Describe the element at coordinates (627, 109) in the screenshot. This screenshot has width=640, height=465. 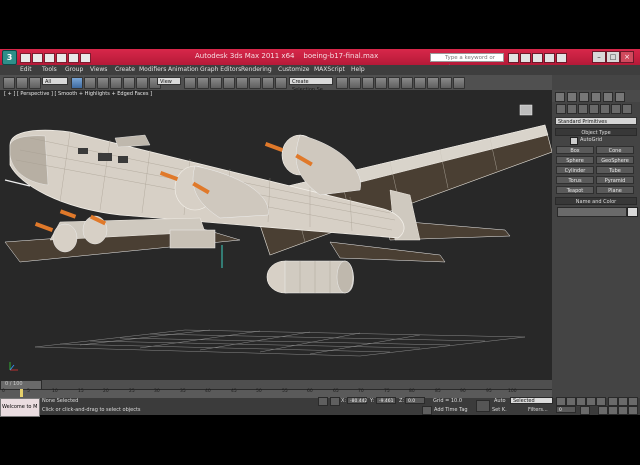
I see `systems-icon` at that location.